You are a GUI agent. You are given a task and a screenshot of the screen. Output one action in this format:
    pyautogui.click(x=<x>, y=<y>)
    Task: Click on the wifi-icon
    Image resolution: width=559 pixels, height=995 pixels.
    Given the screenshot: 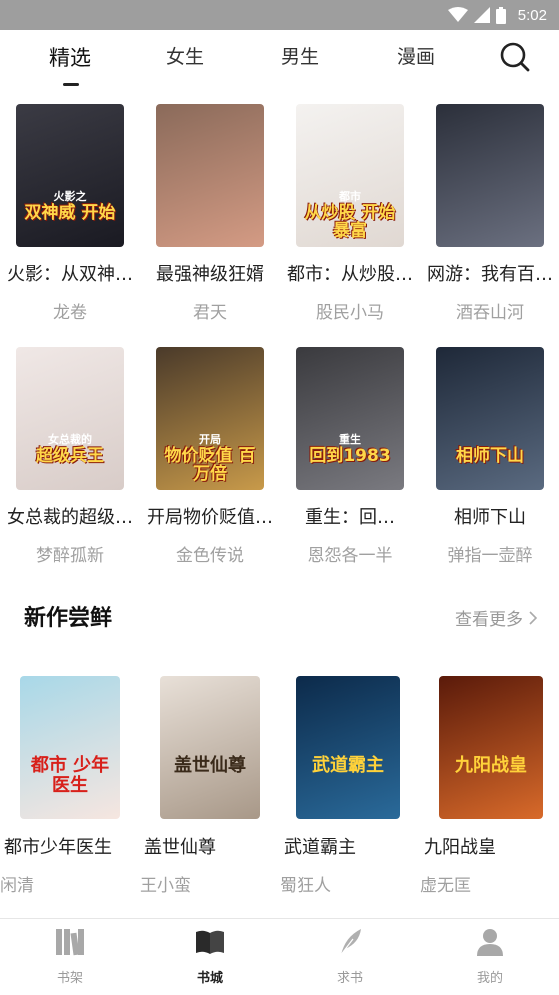 What is the action you would take?
    pyautogui.click(x=457, y=14)
    